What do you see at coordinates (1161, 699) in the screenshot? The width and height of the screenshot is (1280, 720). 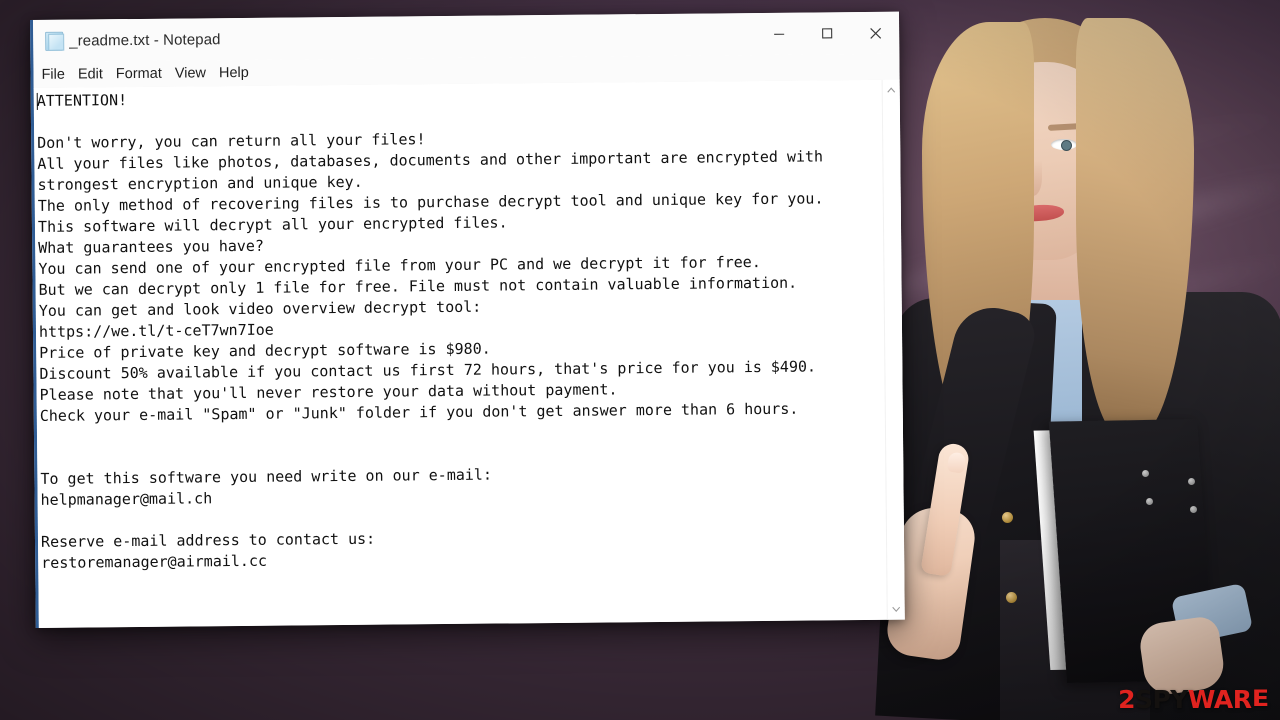 I see `watermark-spy: SPY` at bounding box center [1161, 699].